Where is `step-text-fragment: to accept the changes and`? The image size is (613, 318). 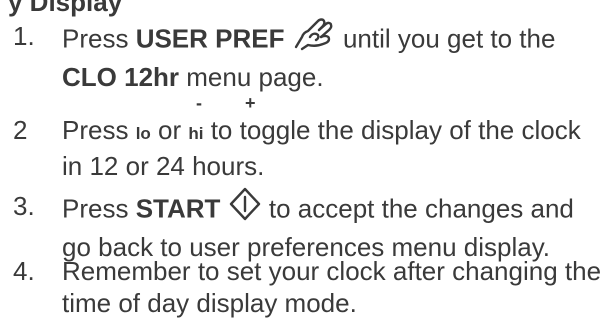
step-text-fragment: to accept the changes and is located at coordinates (417, 208).